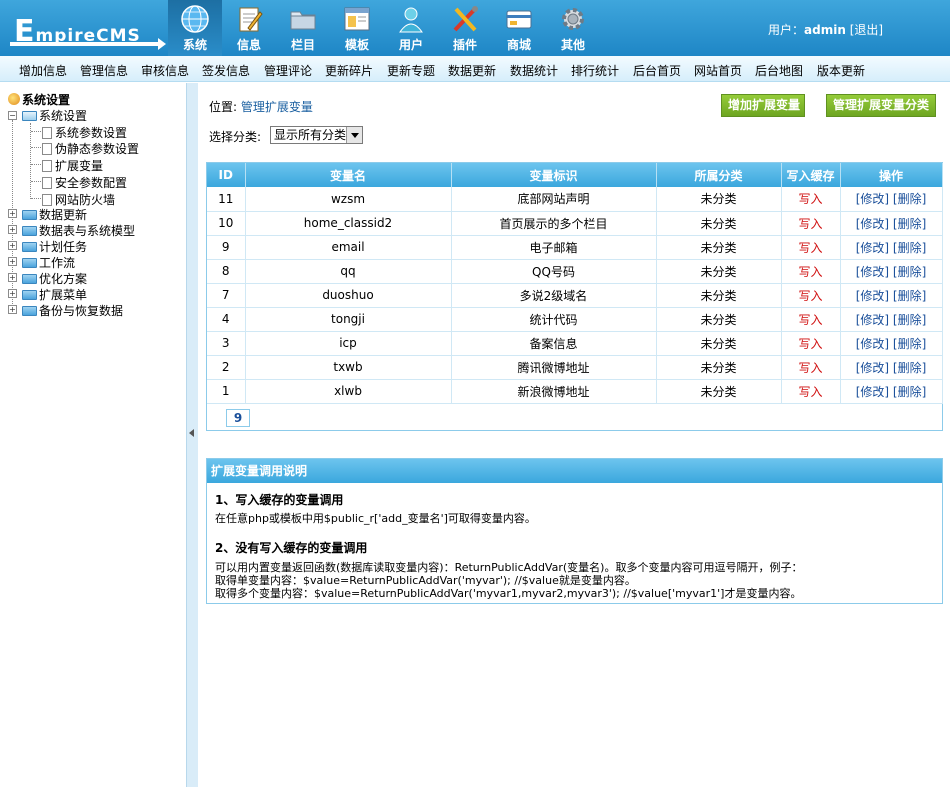  What do you see at coordinates (763, 105) in the screenshot?
I see `add-extended-var-button: 增加扩展变量` at bounding box center [763, 105].